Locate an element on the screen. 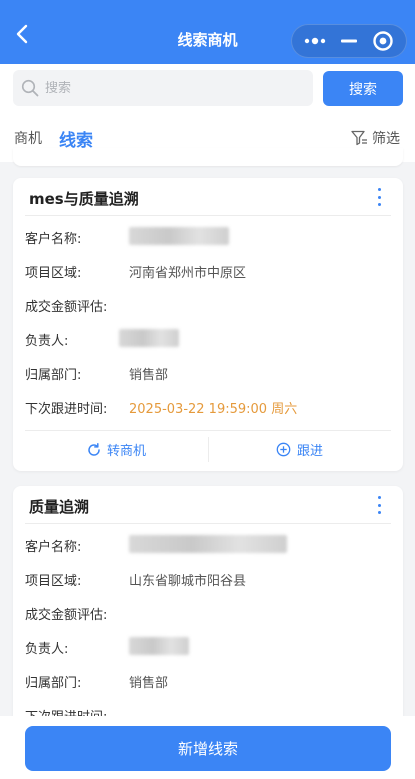 This screenshot has height=779, width=415. search-box is located at coordinates (163, 88).